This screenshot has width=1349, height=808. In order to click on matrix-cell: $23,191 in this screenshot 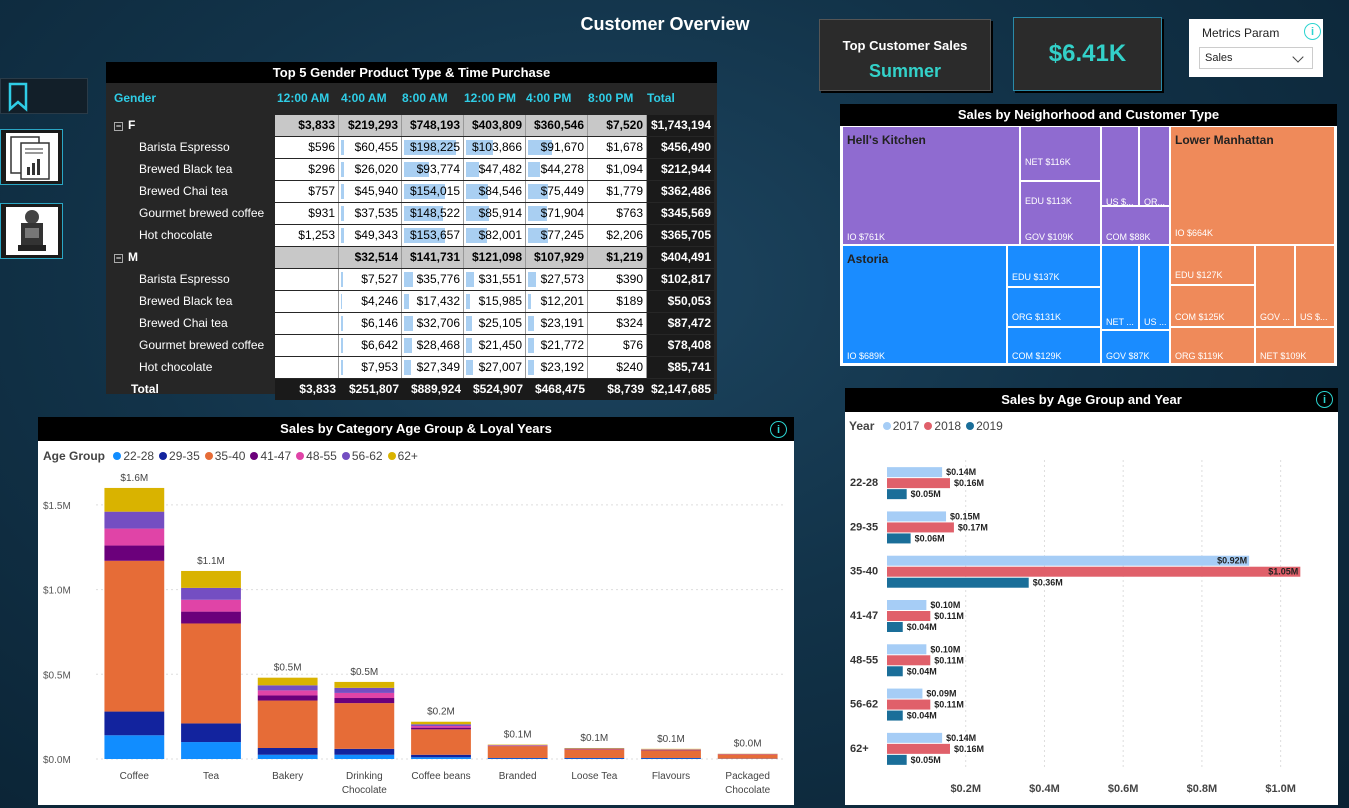, I will do `click(557, 323)`.